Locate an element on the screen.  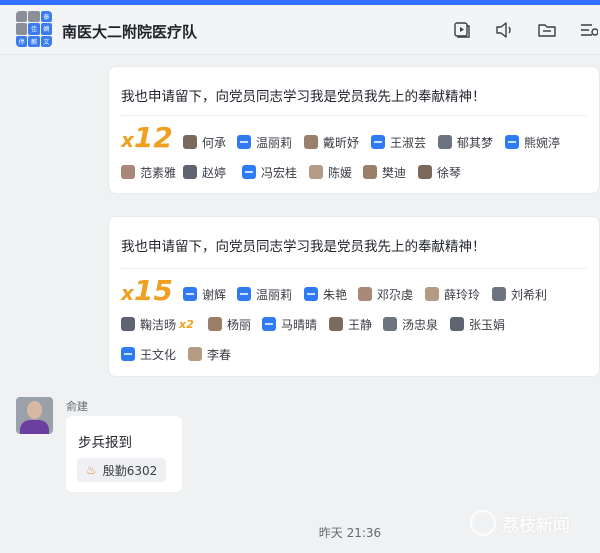
announcement-icon is located at coordinates (504, 30).